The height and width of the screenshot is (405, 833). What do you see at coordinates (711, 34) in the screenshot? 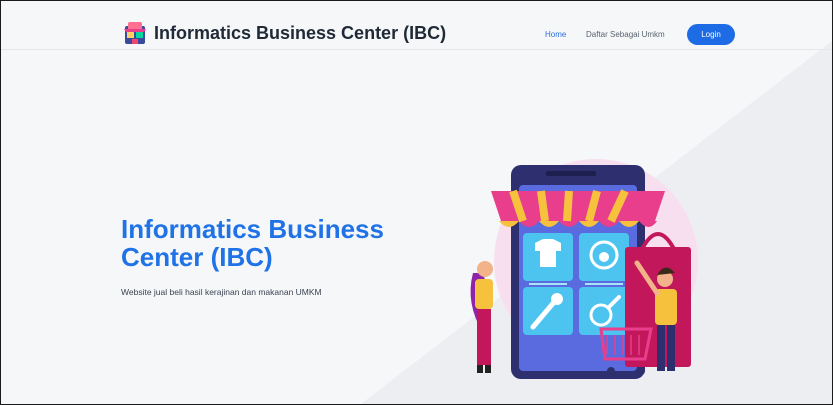
I see `login-button: Login` at bounding box center [711, 34].